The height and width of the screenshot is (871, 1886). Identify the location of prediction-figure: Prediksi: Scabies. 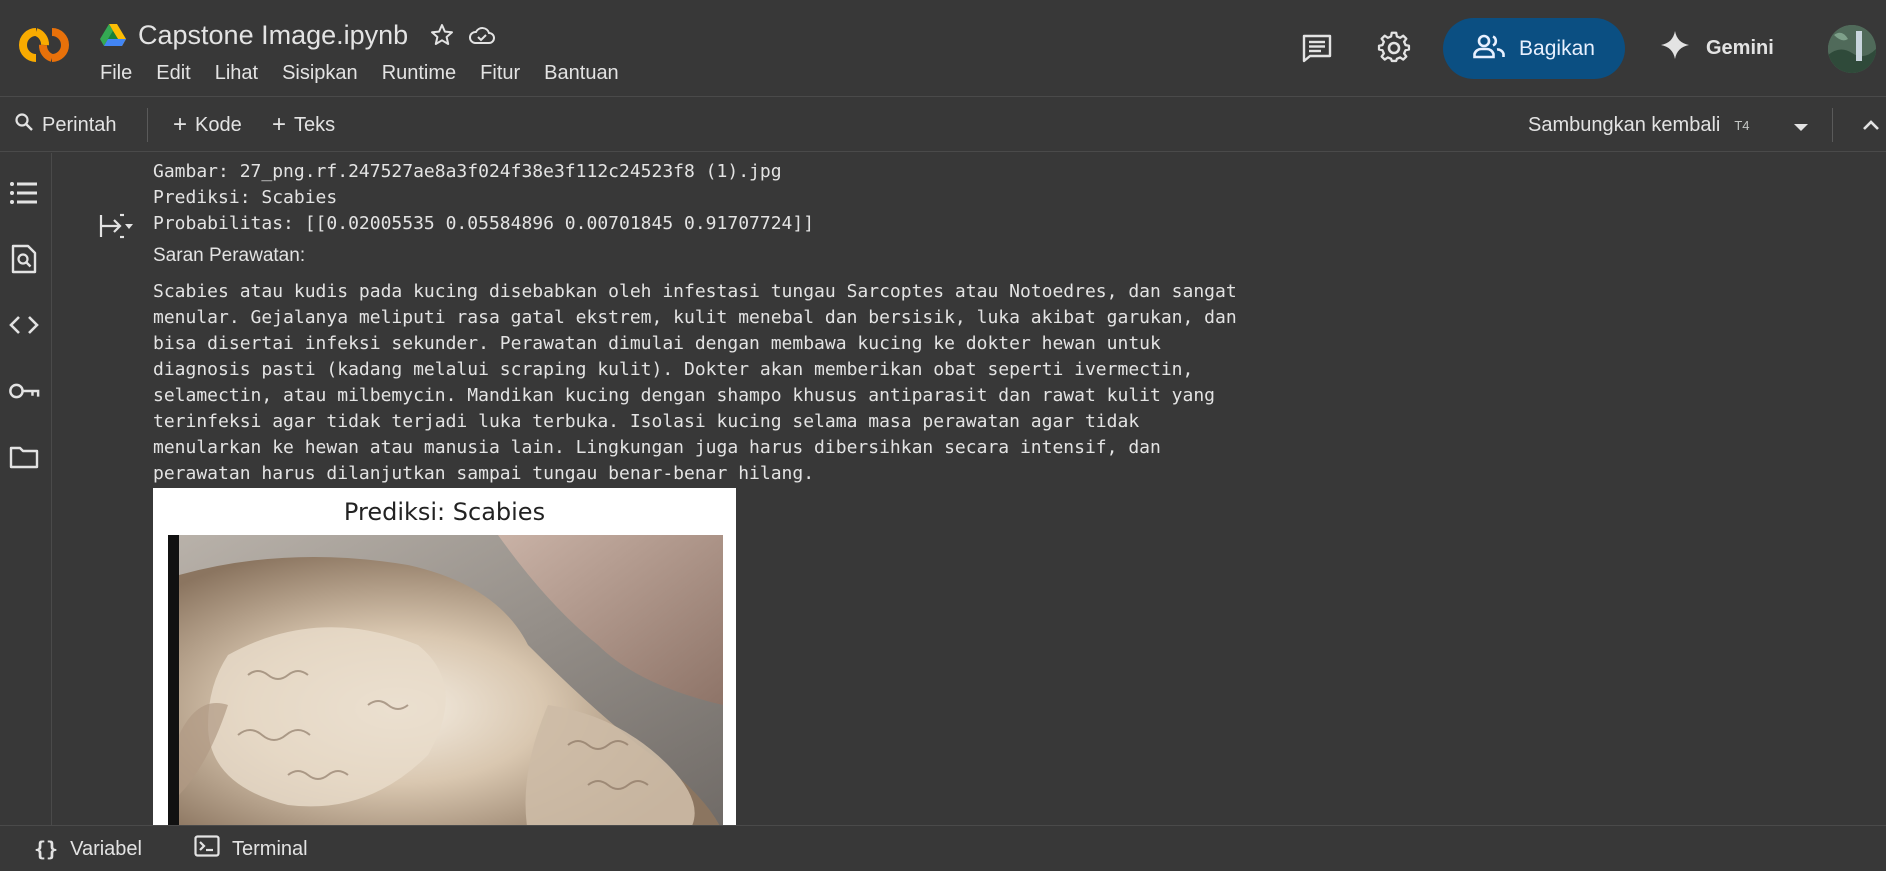
(444, 656).